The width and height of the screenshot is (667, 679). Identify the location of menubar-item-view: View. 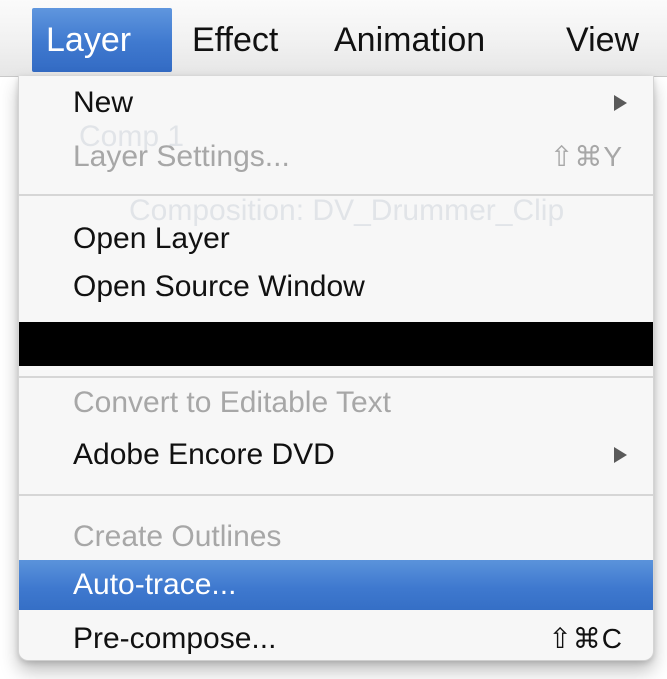
(609, 40).